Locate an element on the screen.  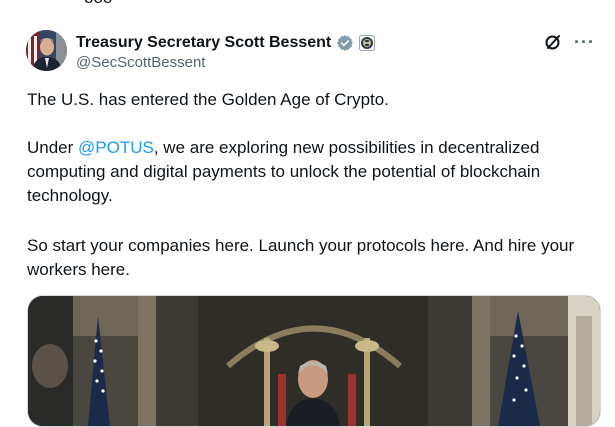
author-name-row: Treasury Secretary Scott Bessent is located at coordinates (335, 43).